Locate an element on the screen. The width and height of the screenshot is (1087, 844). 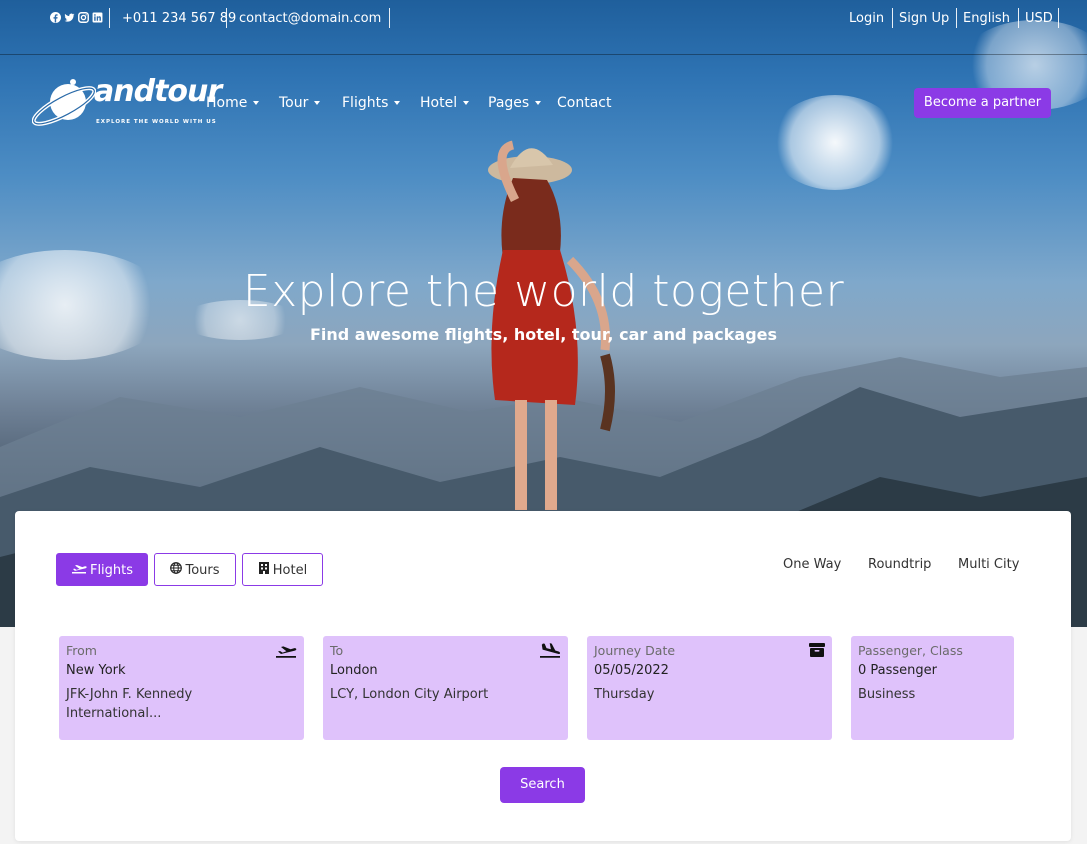
nav-label: Flights is located at coordinates (365, 103).